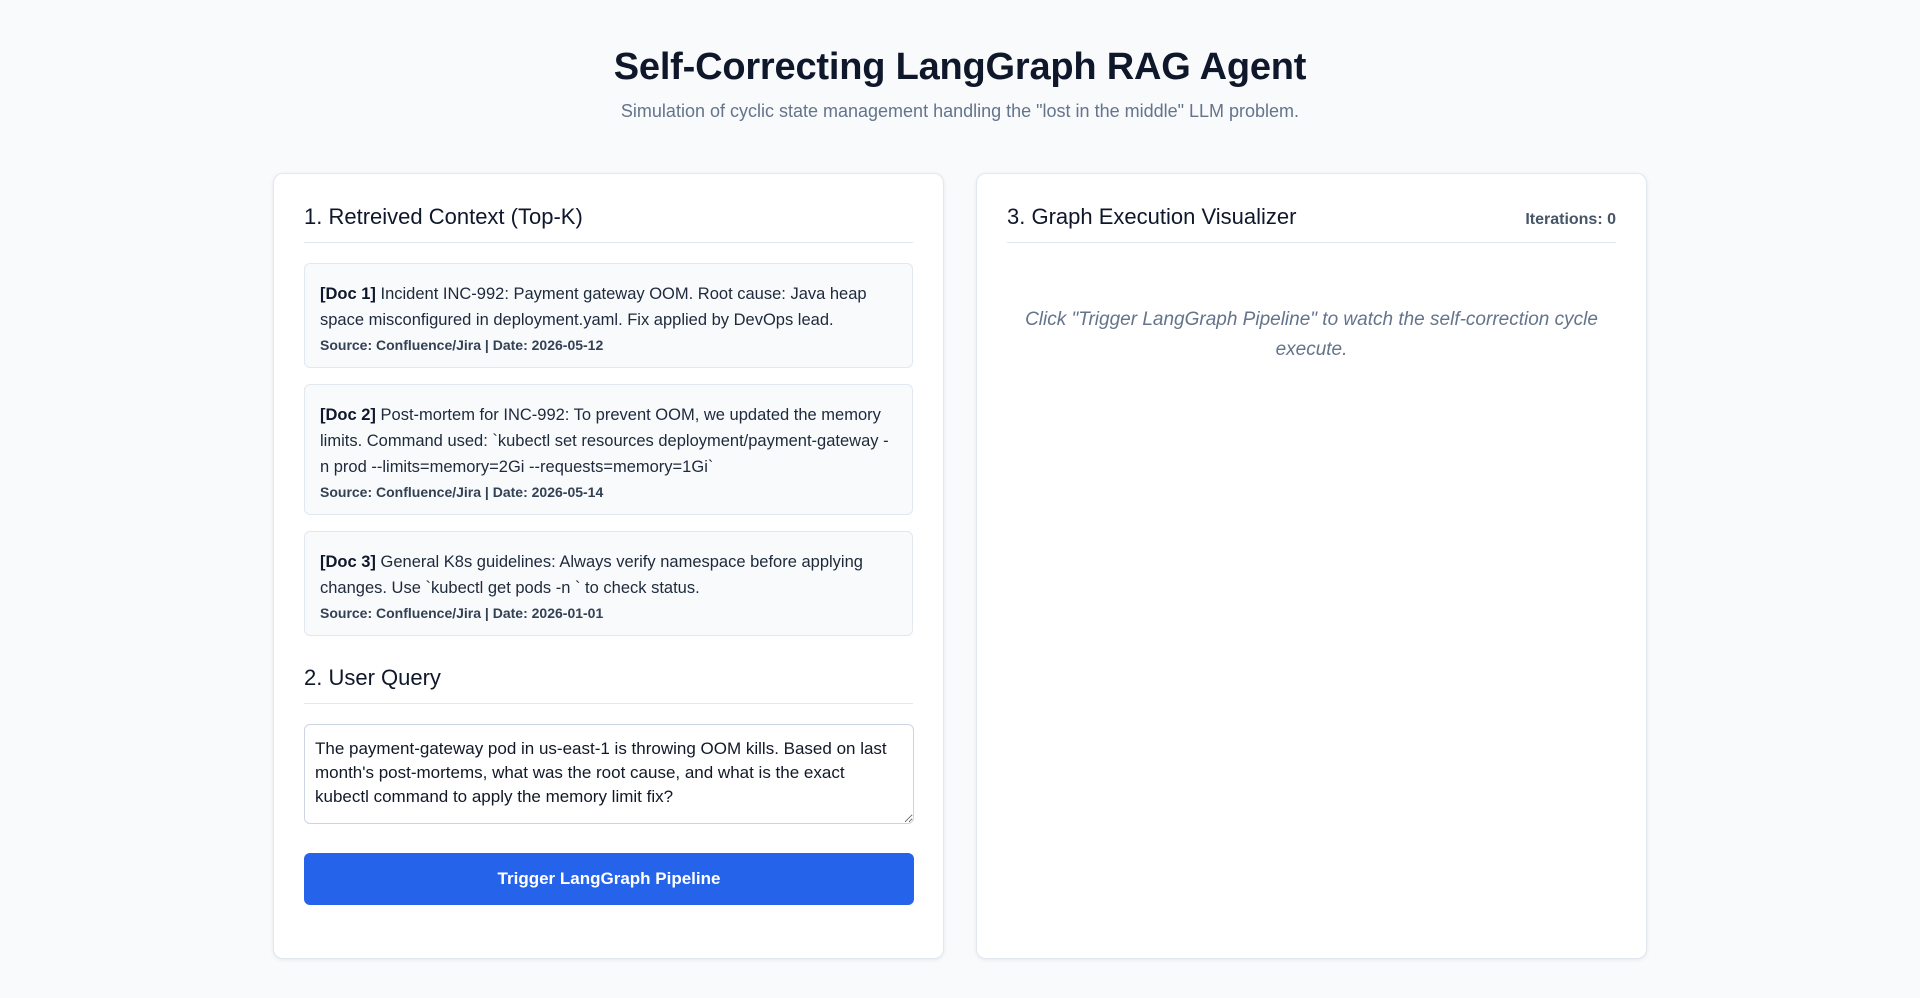  Describe the element at coordinates (348, 294) in the screenshot. I see `doc-tag: [Doc 1]` at that location.